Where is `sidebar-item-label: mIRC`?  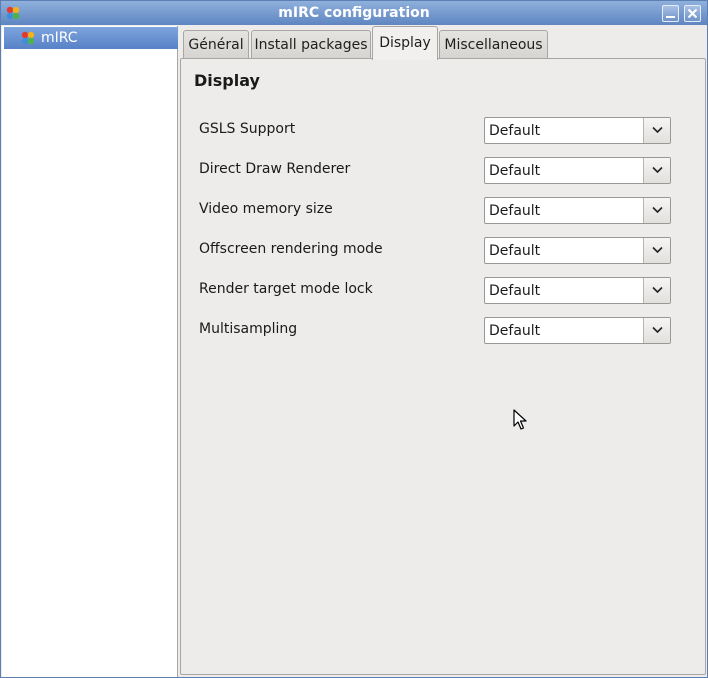
sidebar-item-label: mIRC is located at coordinates (59, 38).